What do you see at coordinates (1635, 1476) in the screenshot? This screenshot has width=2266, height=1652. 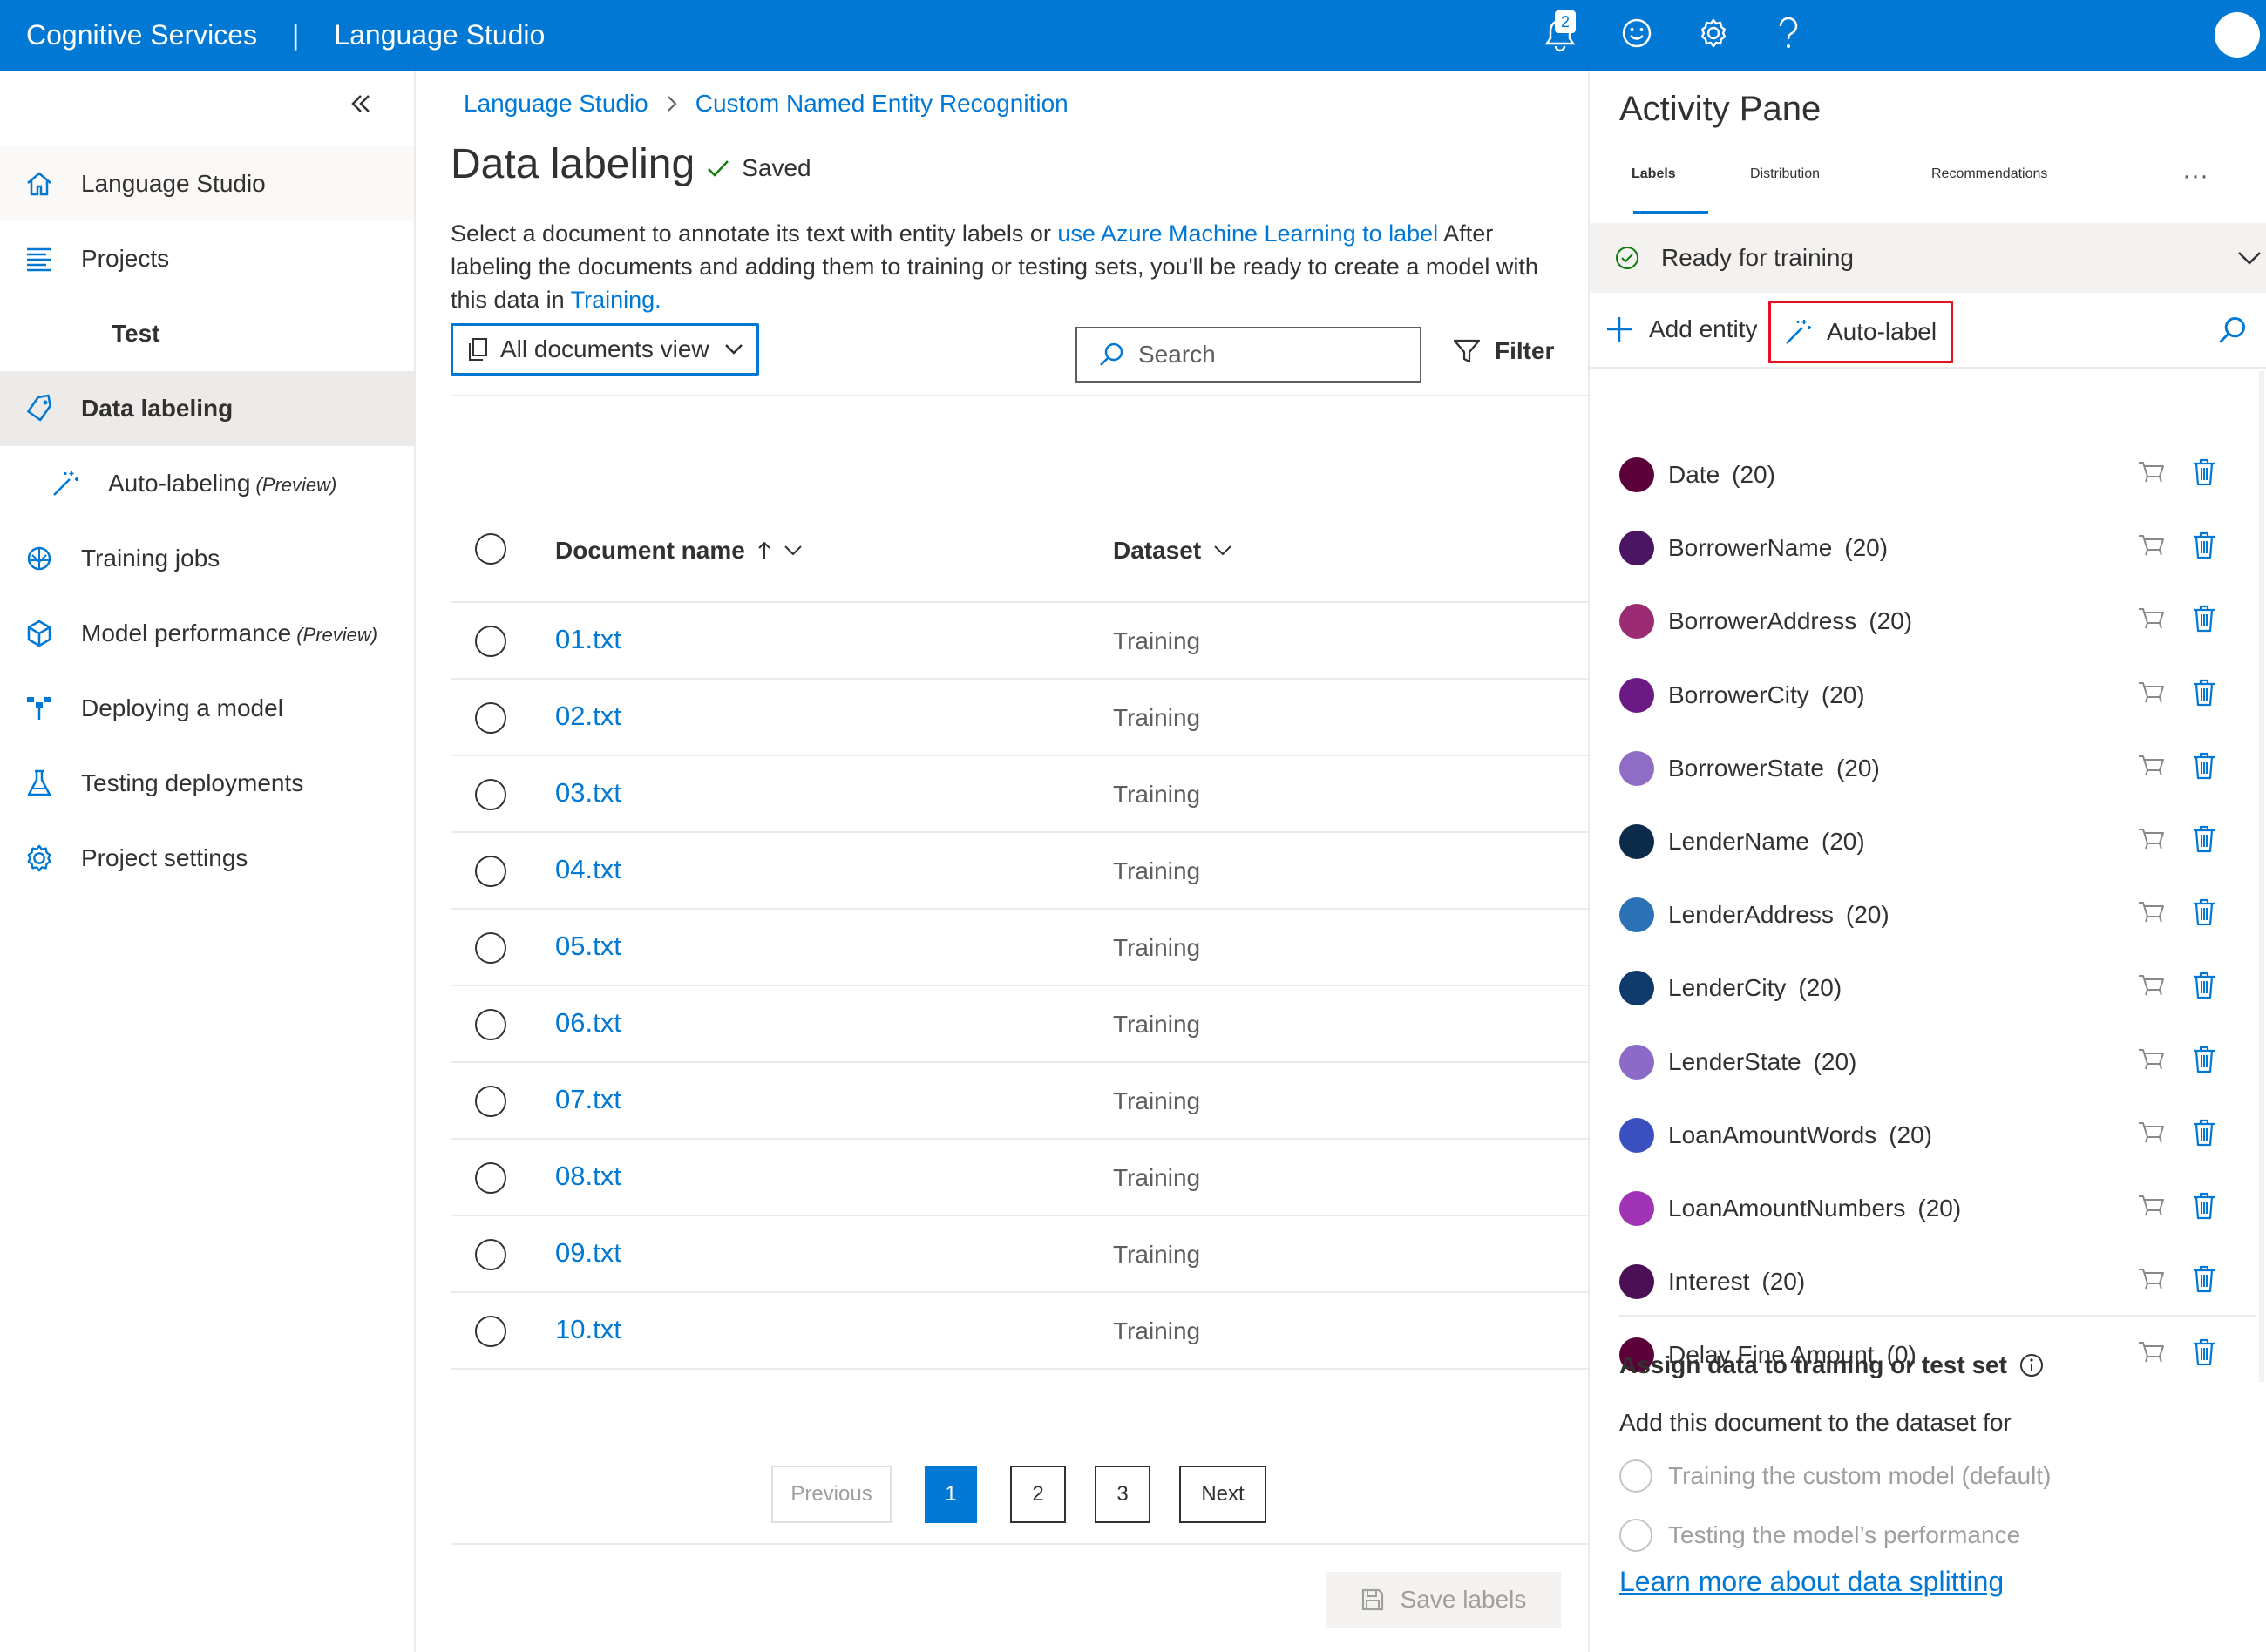 I see `training-set-radio` at bounding box center [1635, 1476].